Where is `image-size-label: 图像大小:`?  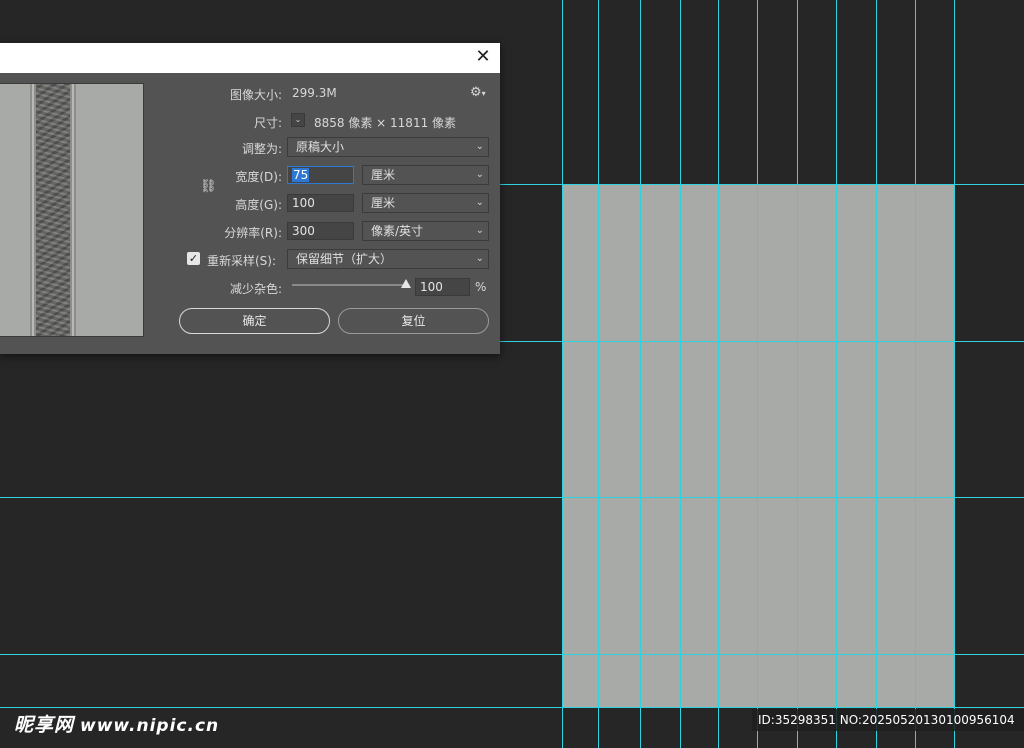 image-size-label: 图像大小: is located at coordinates (255, 95).